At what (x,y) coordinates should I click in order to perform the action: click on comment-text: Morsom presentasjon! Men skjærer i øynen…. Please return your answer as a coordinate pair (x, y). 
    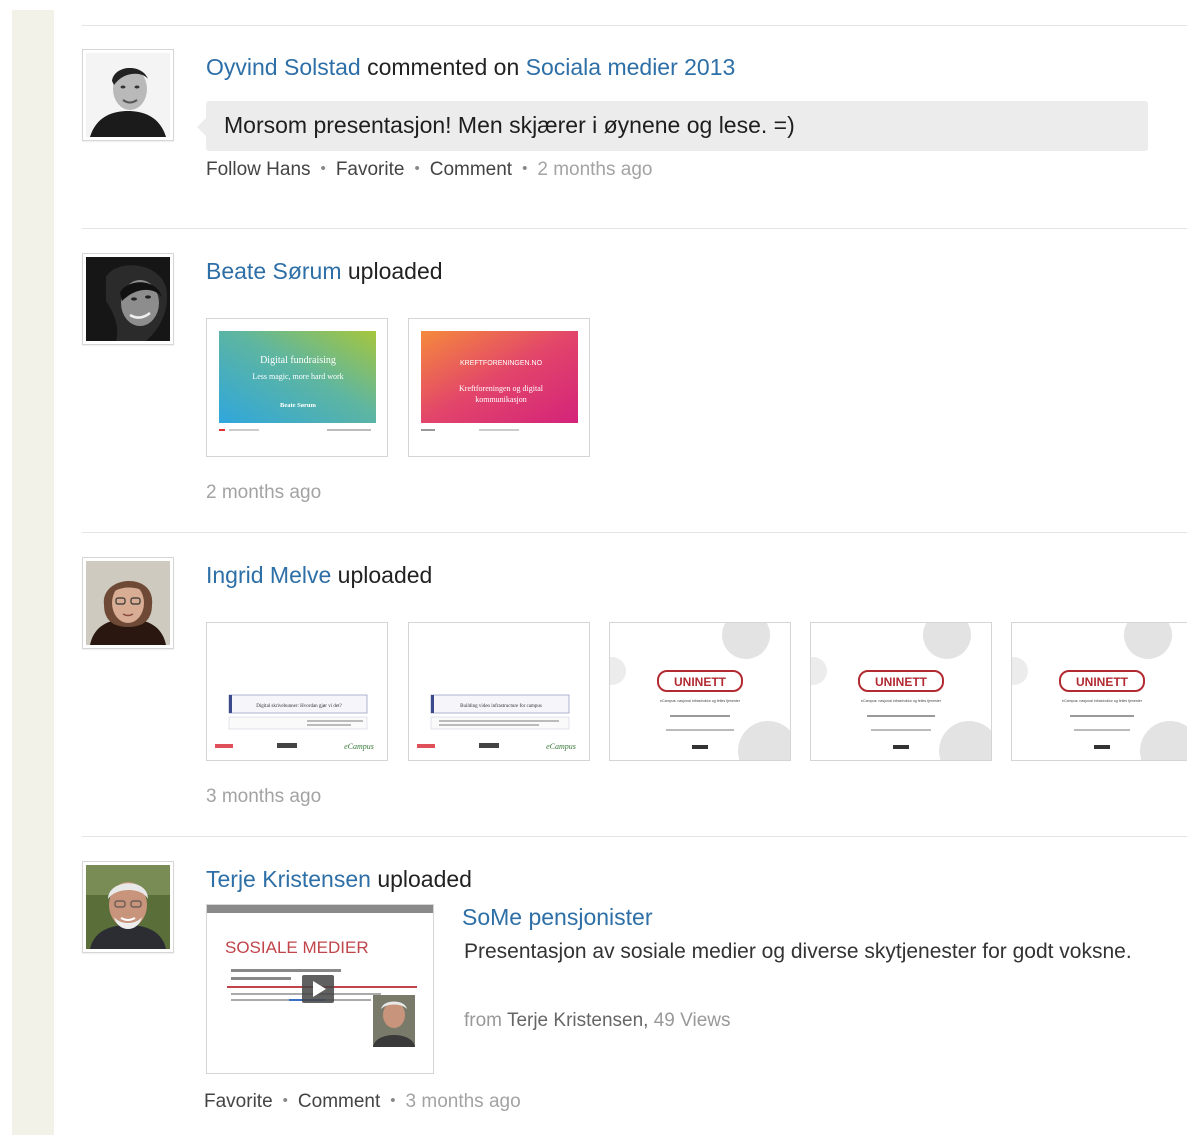
    Looking at the image, I should click on (509, 125).